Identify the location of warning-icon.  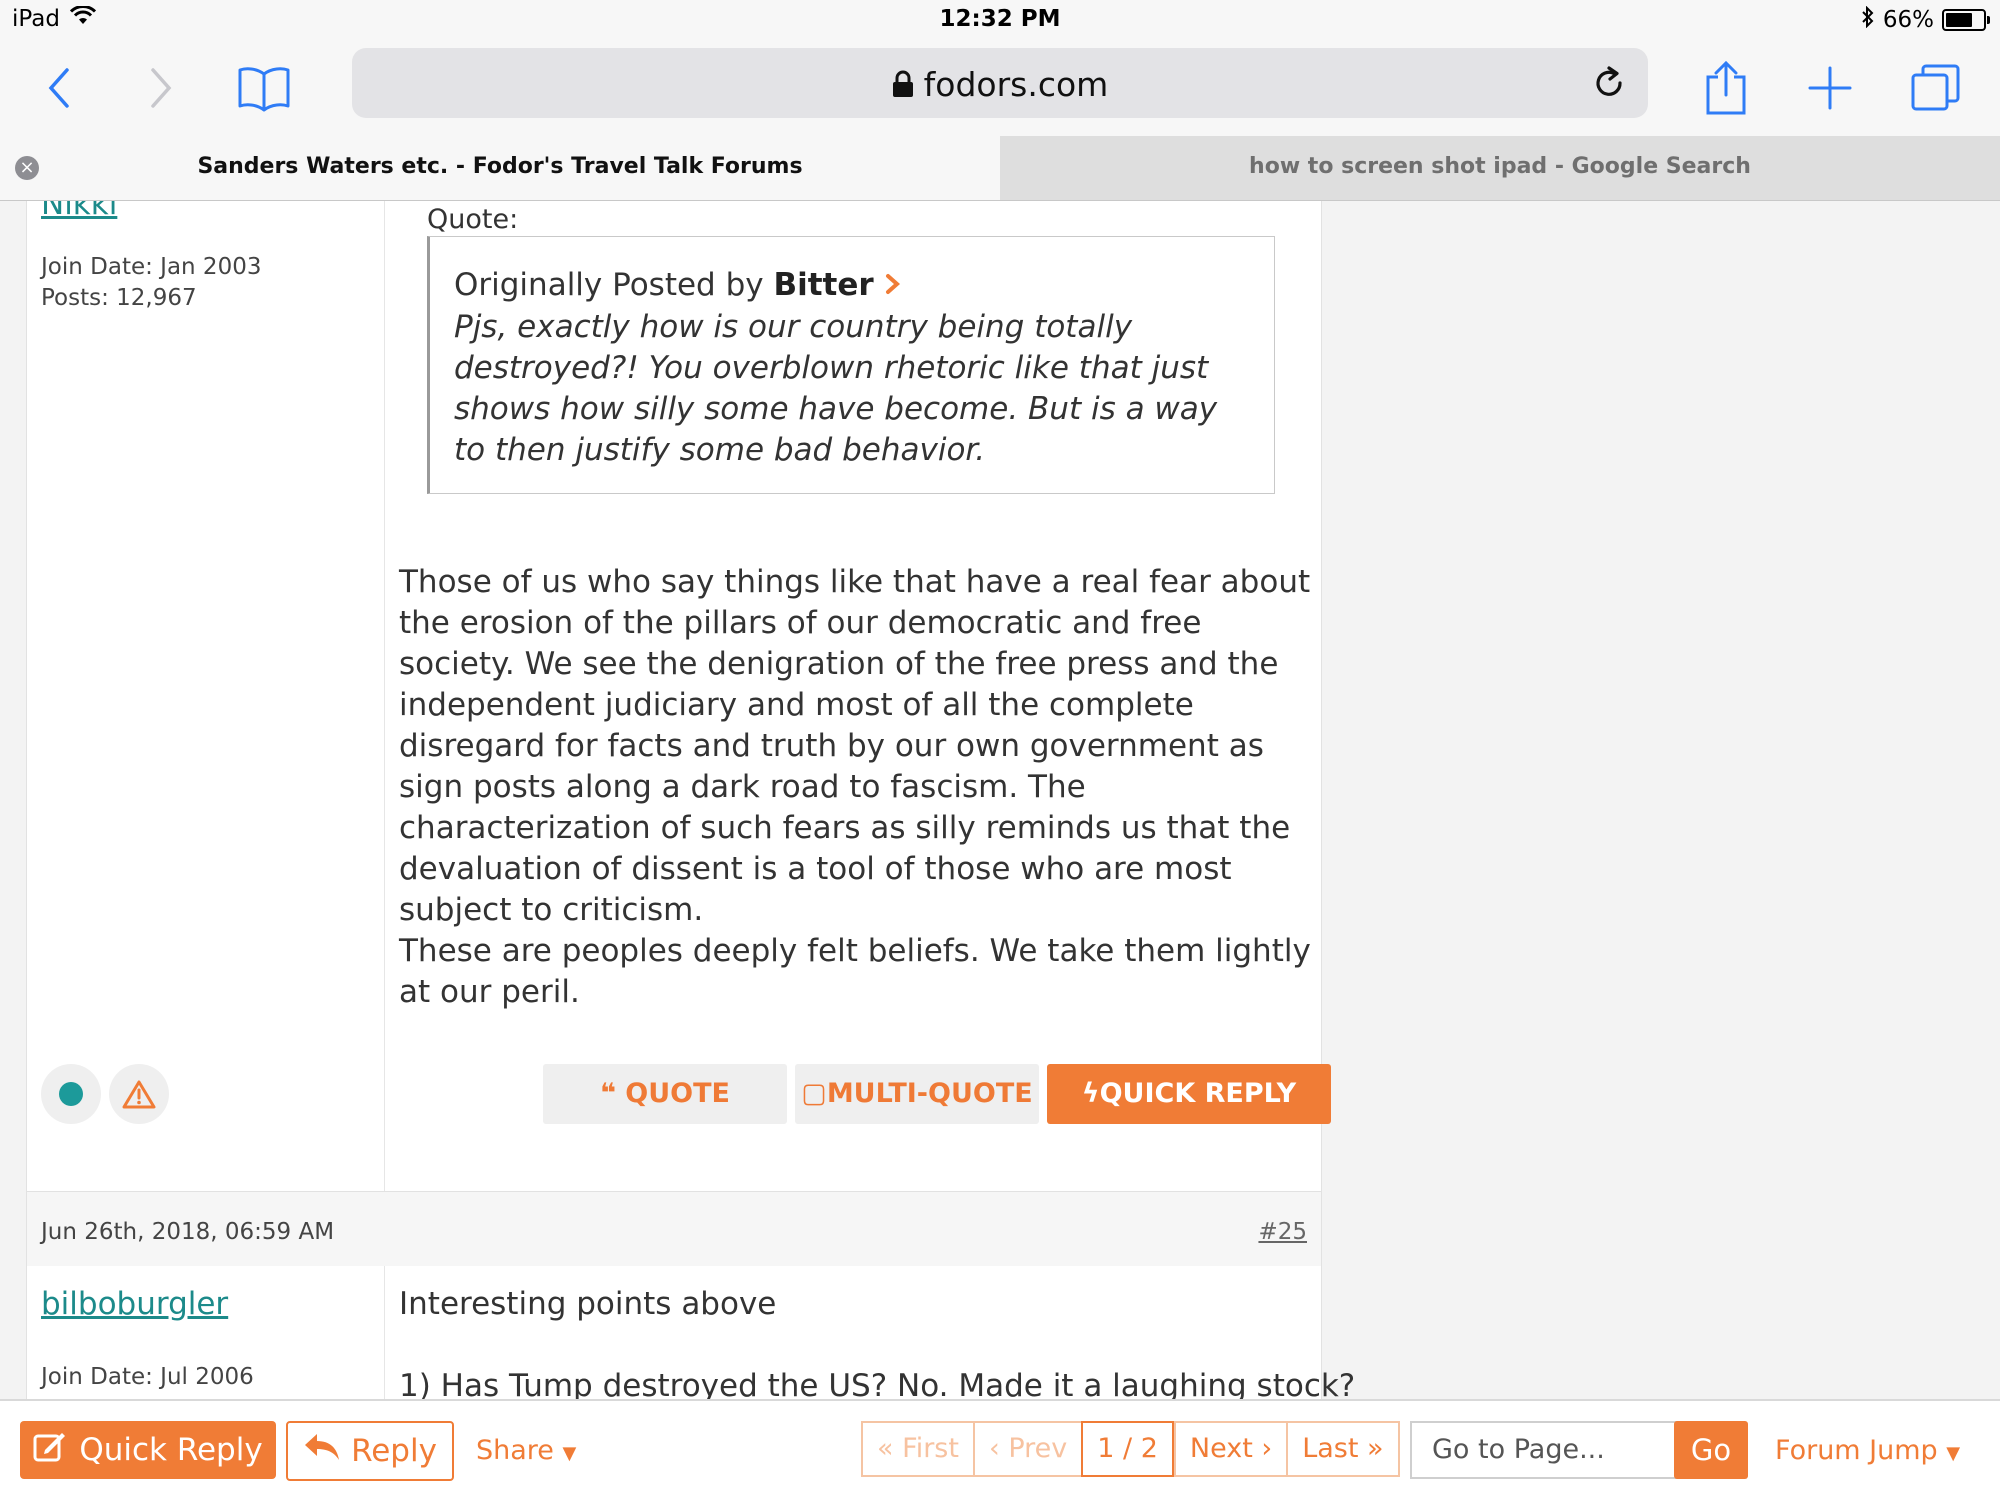
(139, 1094).